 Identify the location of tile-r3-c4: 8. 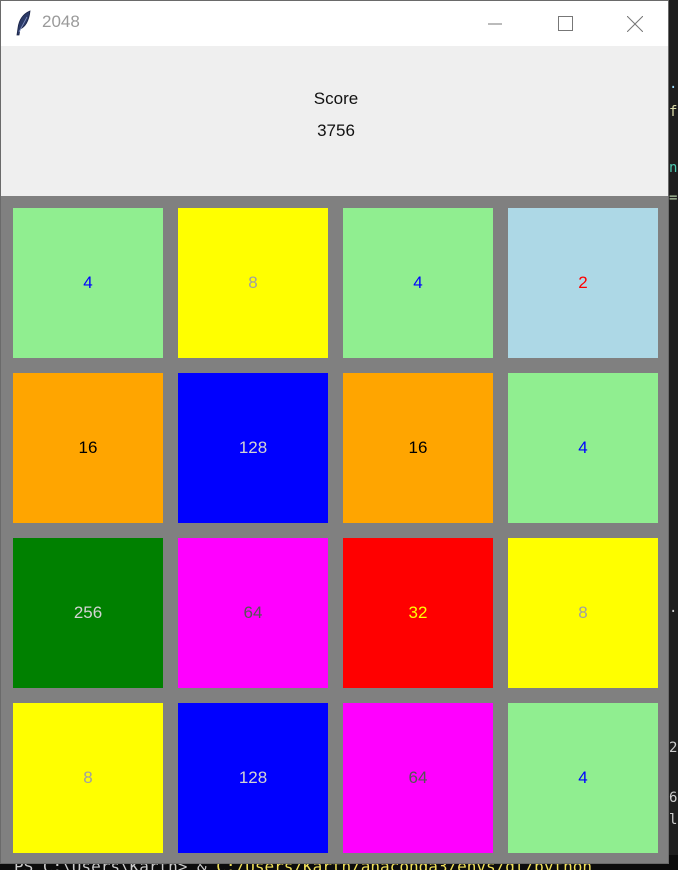
(583, 613).